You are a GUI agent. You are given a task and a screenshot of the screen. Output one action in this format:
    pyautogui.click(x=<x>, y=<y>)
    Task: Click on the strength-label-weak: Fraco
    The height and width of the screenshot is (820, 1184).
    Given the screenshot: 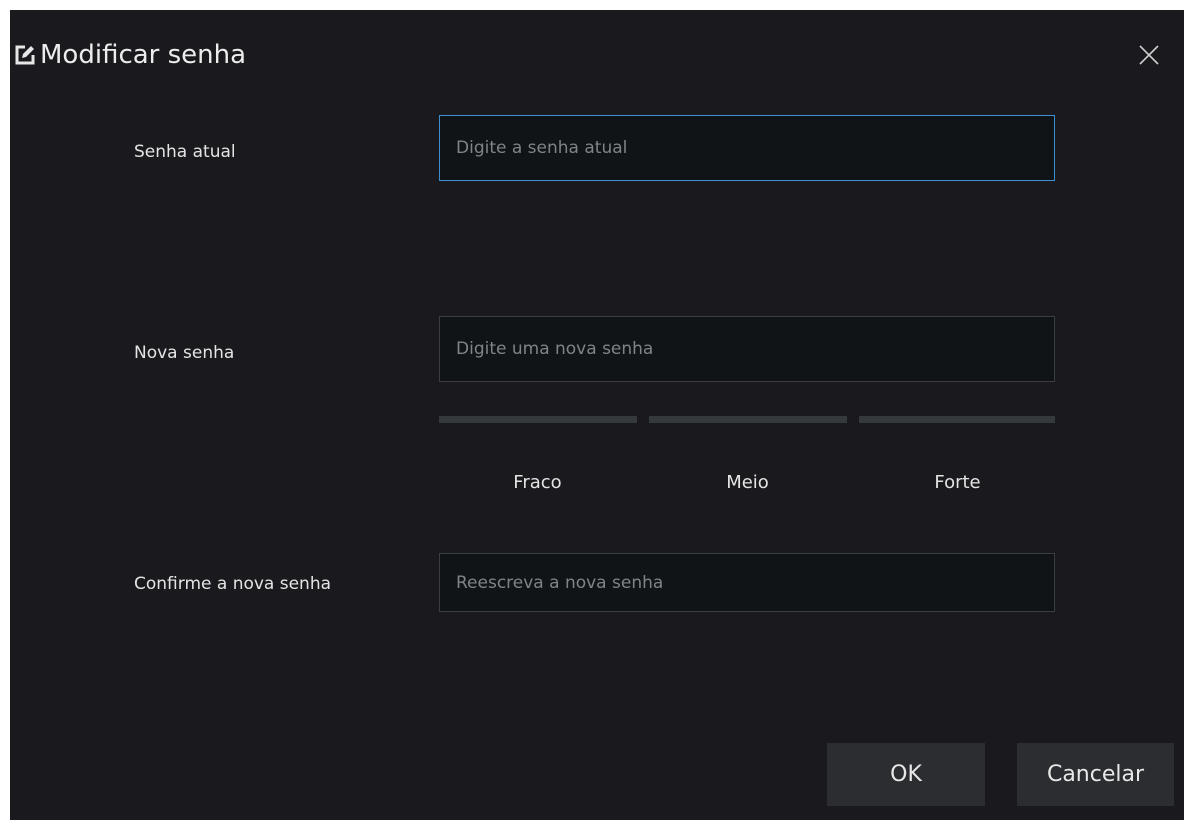 What is the action you would take?
    pyautogui.click(x=537, y=482)
    